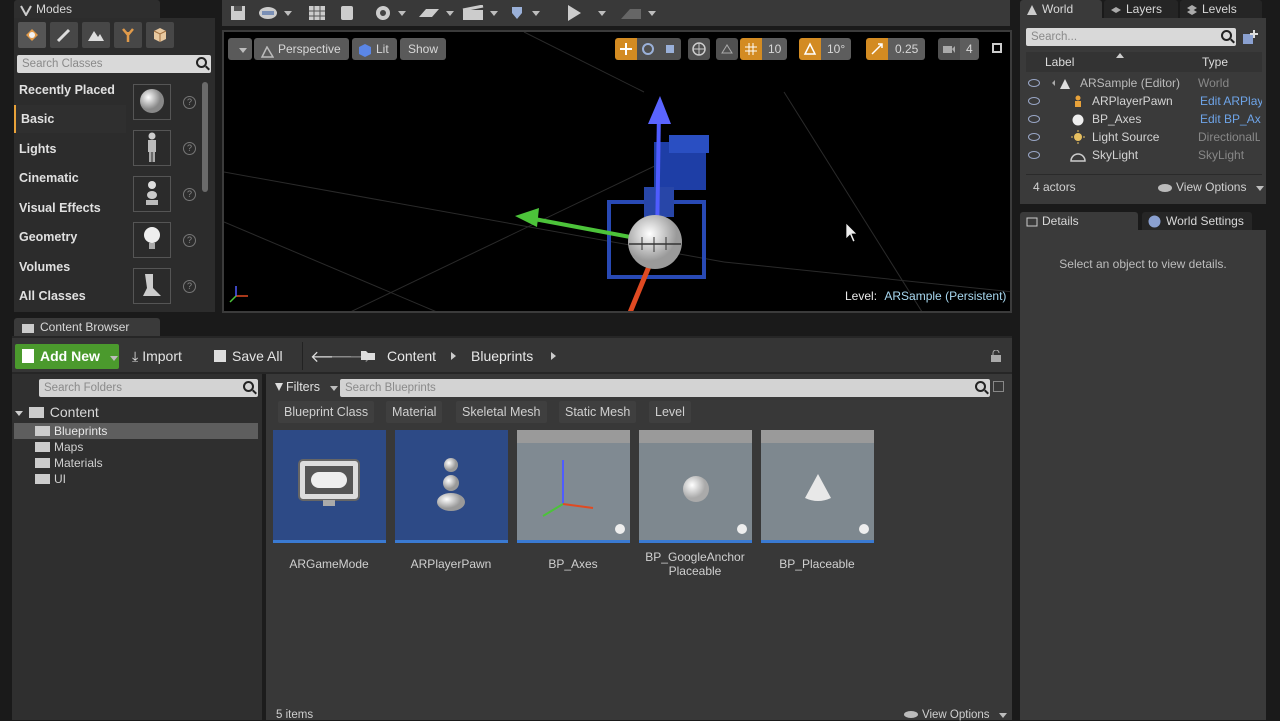  Describe the element at coordinates (699, 49) in the screenshot. I see `world-local-toggle` at that location.